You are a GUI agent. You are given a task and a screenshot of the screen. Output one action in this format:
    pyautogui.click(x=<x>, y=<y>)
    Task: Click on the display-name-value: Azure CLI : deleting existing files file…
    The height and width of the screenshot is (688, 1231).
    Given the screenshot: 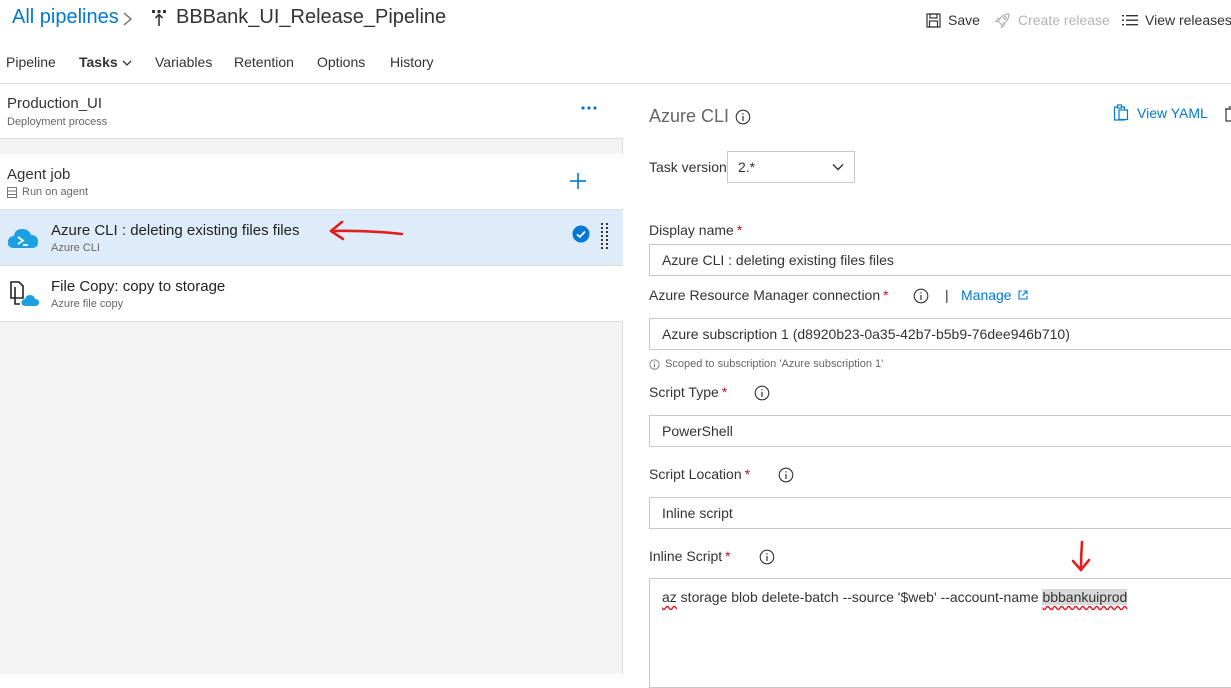 What is the action you would take?
    pyautogui.click(x=778, y=260)
    